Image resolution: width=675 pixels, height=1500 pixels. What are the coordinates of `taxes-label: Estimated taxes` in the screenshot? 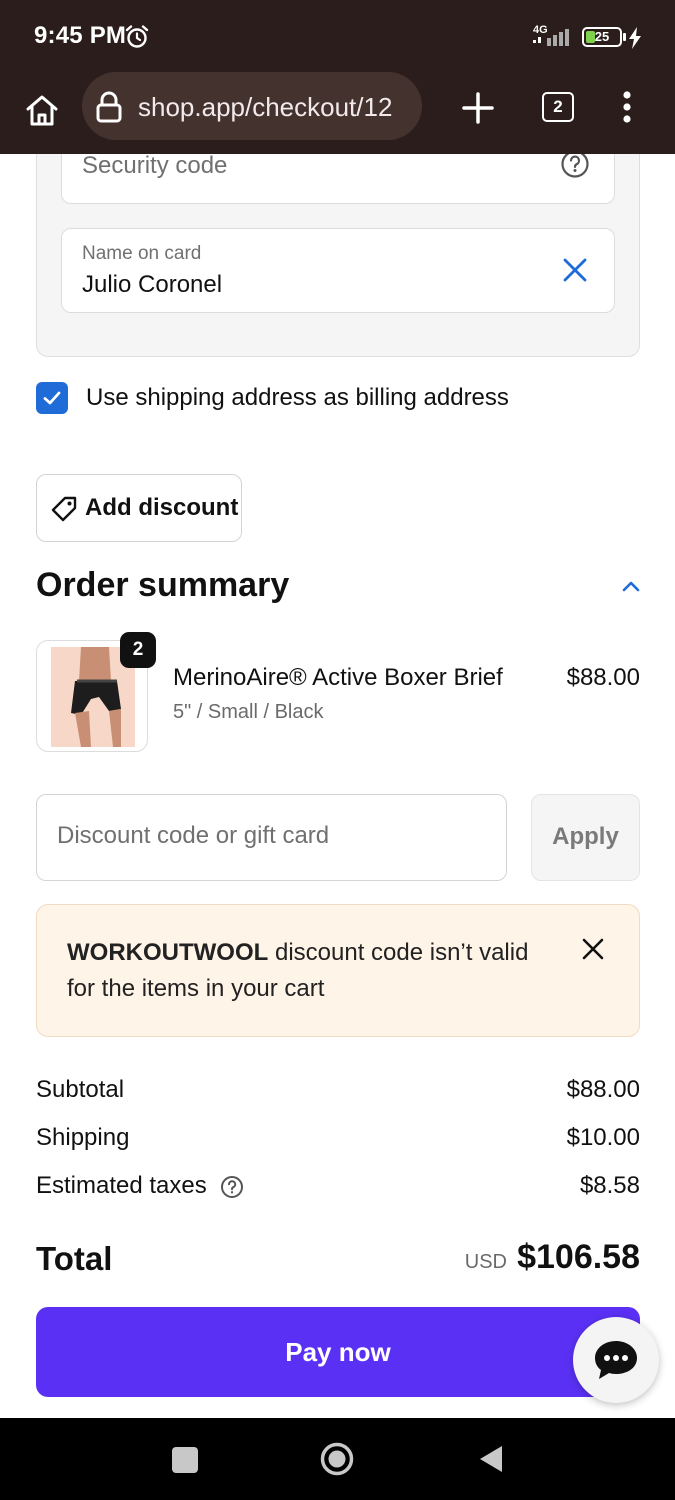 It's located at (121, 1185).